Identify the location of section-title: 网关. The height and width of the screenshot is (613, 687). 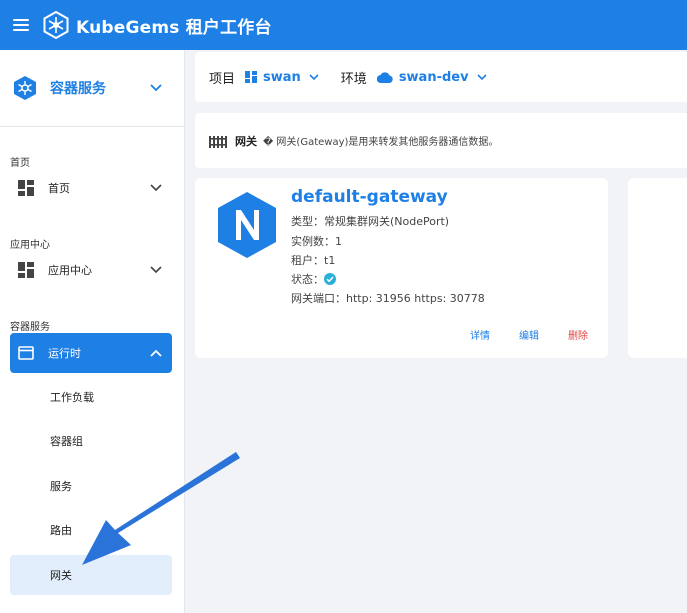
(246, 141).